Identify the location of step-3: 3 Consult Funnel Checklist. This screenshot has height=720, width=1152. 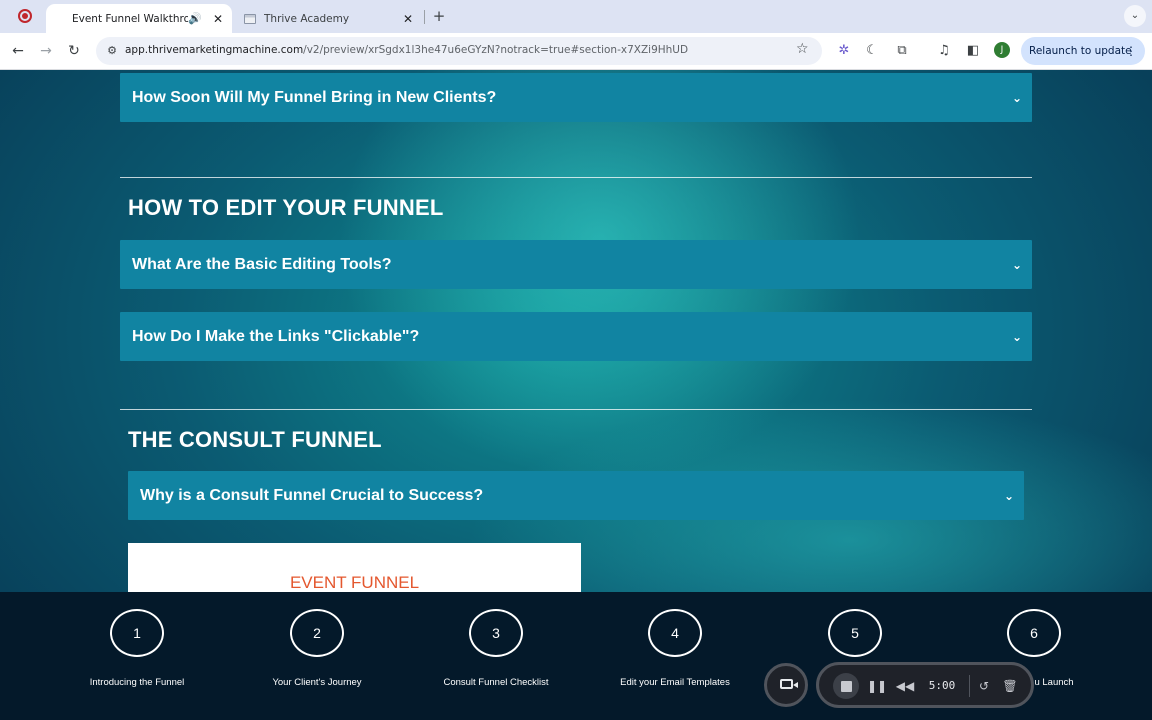
(496, 648).